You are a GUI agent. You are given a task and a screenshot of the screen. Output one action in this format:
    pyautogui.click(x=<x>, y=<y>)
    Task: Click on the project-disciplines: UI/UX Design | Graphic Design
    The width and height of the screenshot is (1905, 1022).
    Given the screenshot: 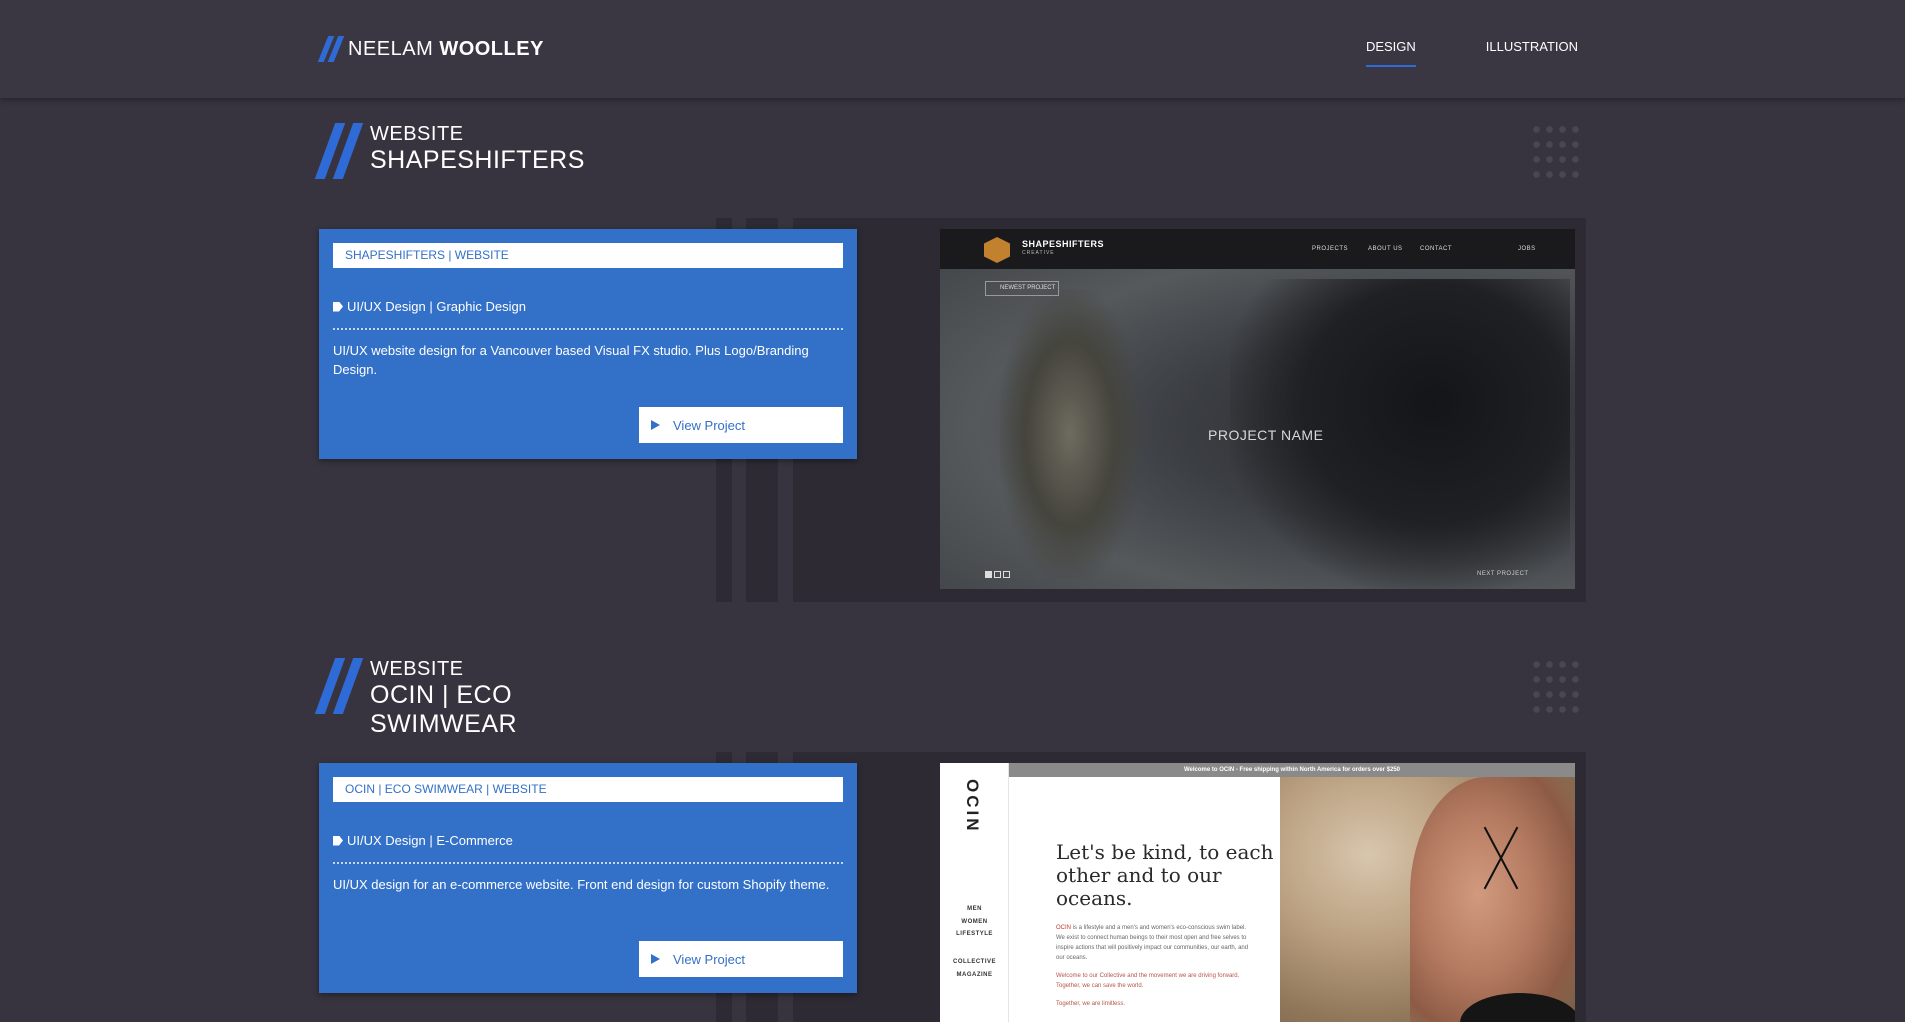 What is the action you would take?
    pyautogui.click(x=429, y=306)
    